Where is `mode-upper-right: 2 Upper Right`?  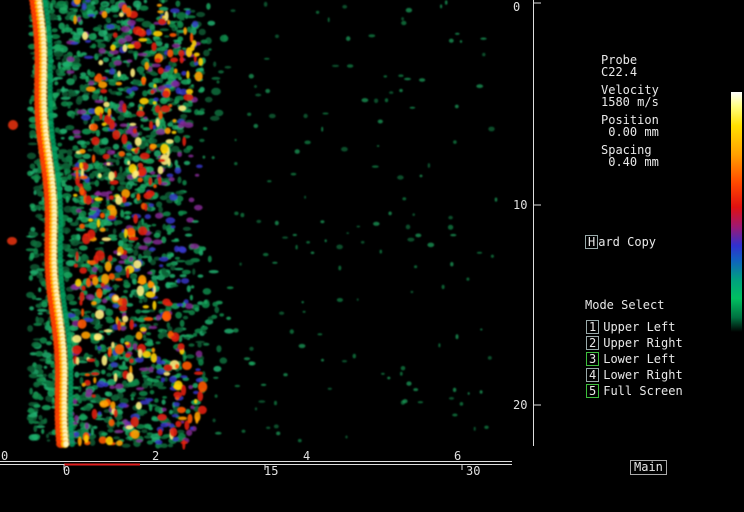 mode-upper-right: 2 Upper Right is located at coordinates (634, 343).